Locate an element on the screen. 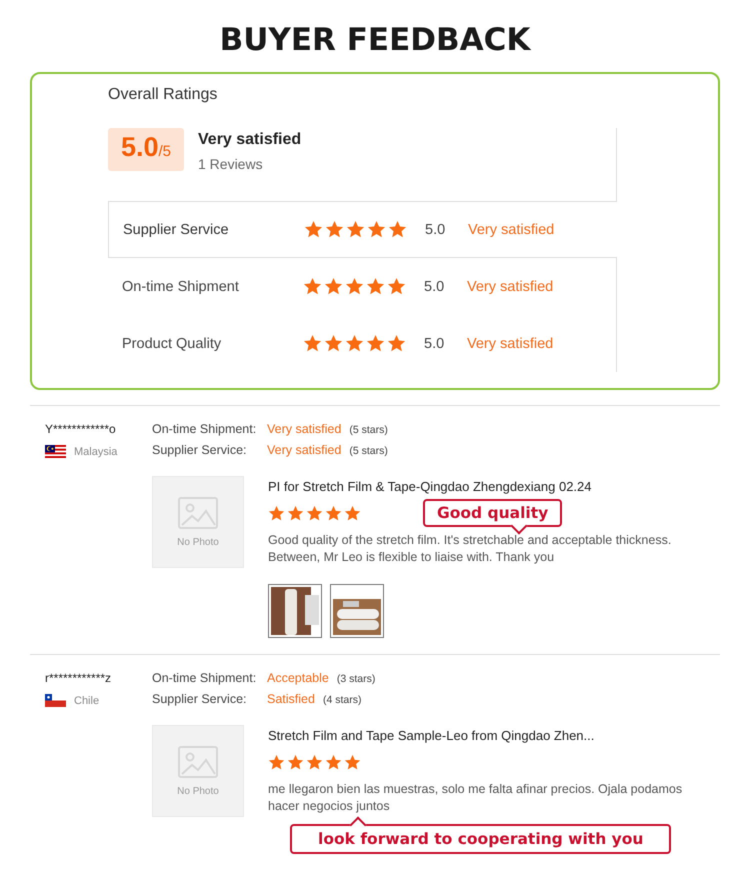  rating-label: Supplier Service is located at coordinates (176, 230).